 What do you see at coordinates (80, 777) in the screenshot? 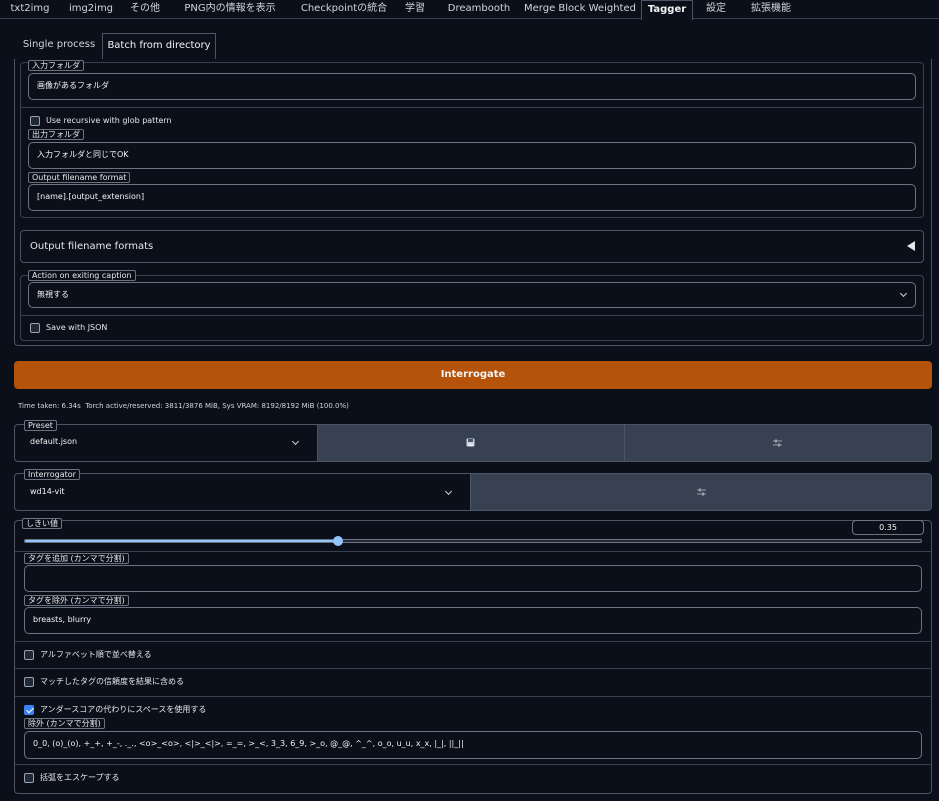
I see `escape-brackets-label: 括弧をエスケープする` at bounding box center [80, 777].